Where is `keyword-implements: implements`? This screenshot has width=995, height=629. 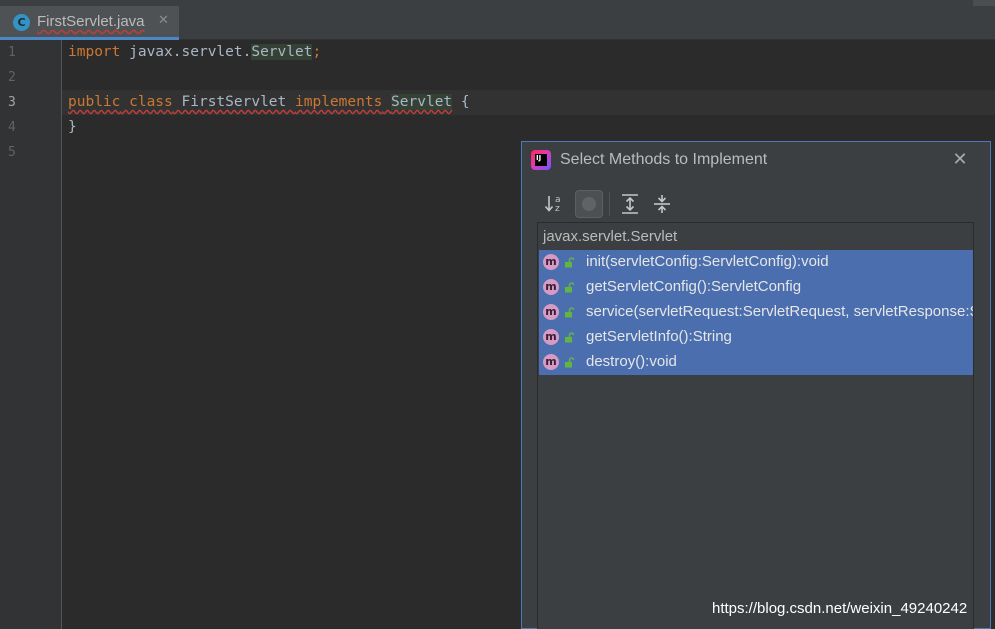 keyword-implements: implements is located at coordinates (339, 102).